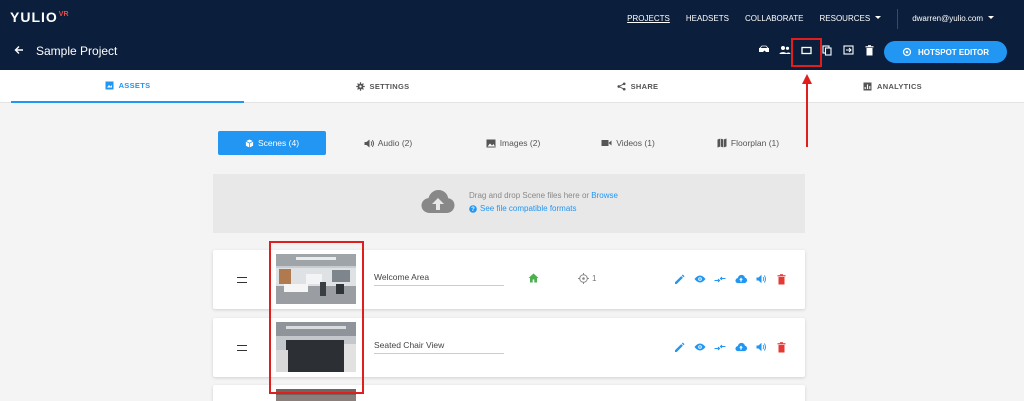 The image size is (1024, 401). I want to click on video-icon, so click(606, 143).